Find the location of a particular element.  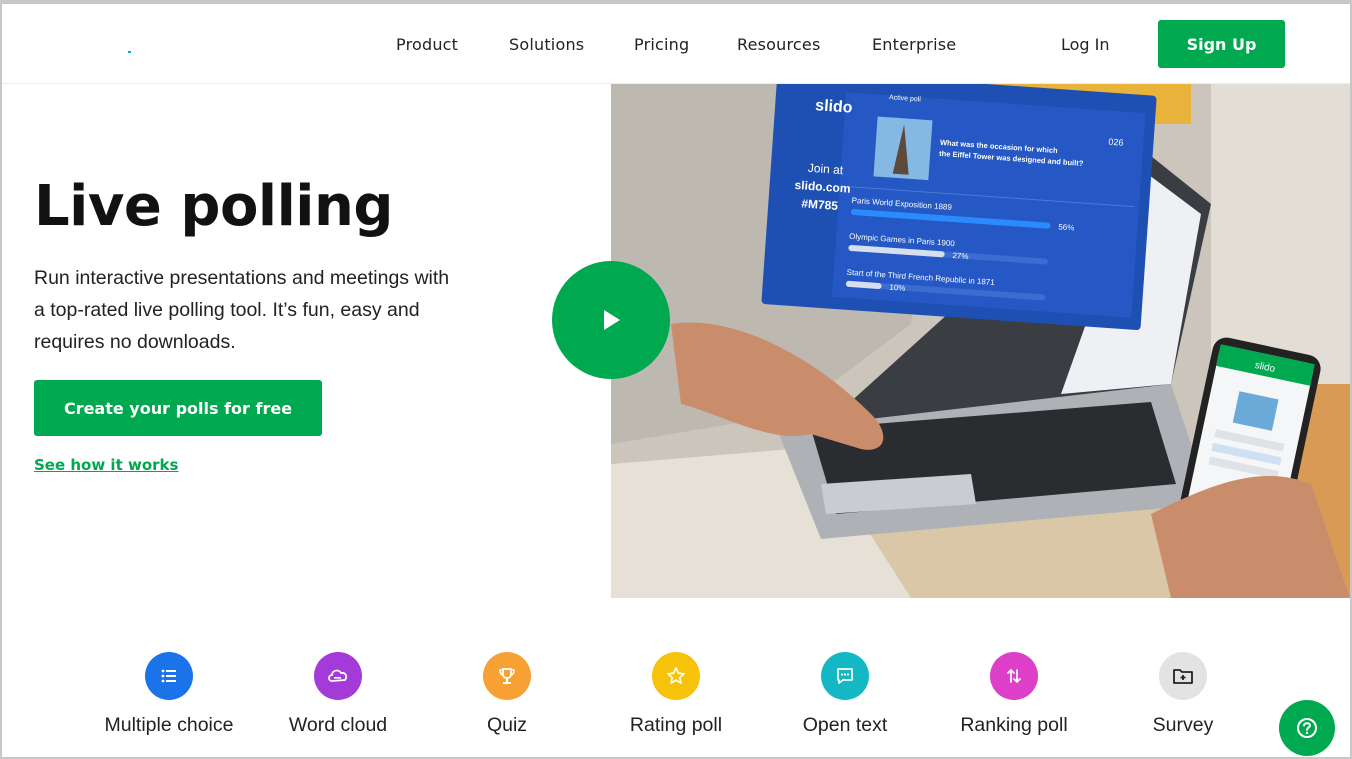

poll-percent: 10% is located at coordinates (897, 288).